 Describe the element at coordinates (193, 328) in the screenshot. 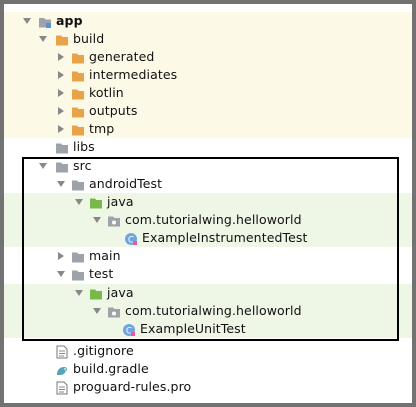

I see `tree-label-unit-test: ExampleUnitTest` at that location.